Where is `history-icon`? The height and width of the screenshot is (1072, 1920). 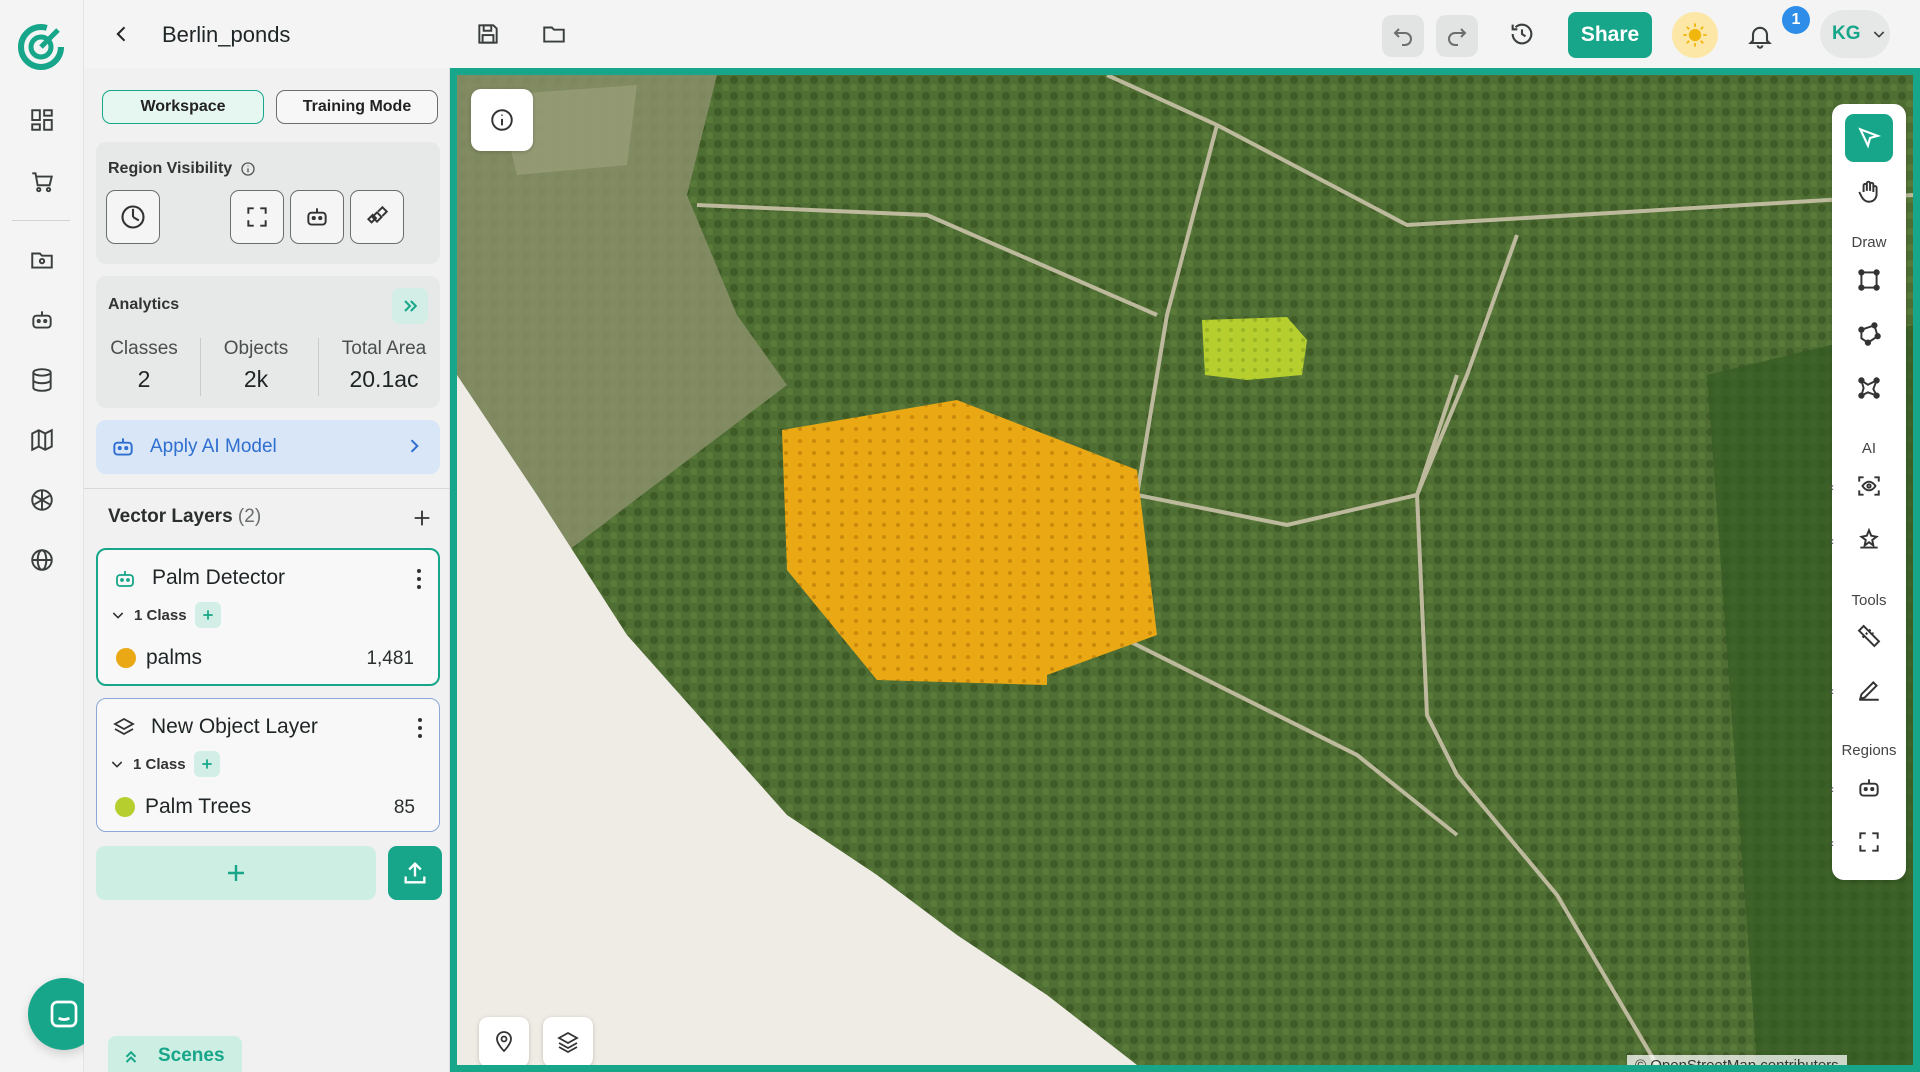
history-icon is located at coordinates (1522, 34).